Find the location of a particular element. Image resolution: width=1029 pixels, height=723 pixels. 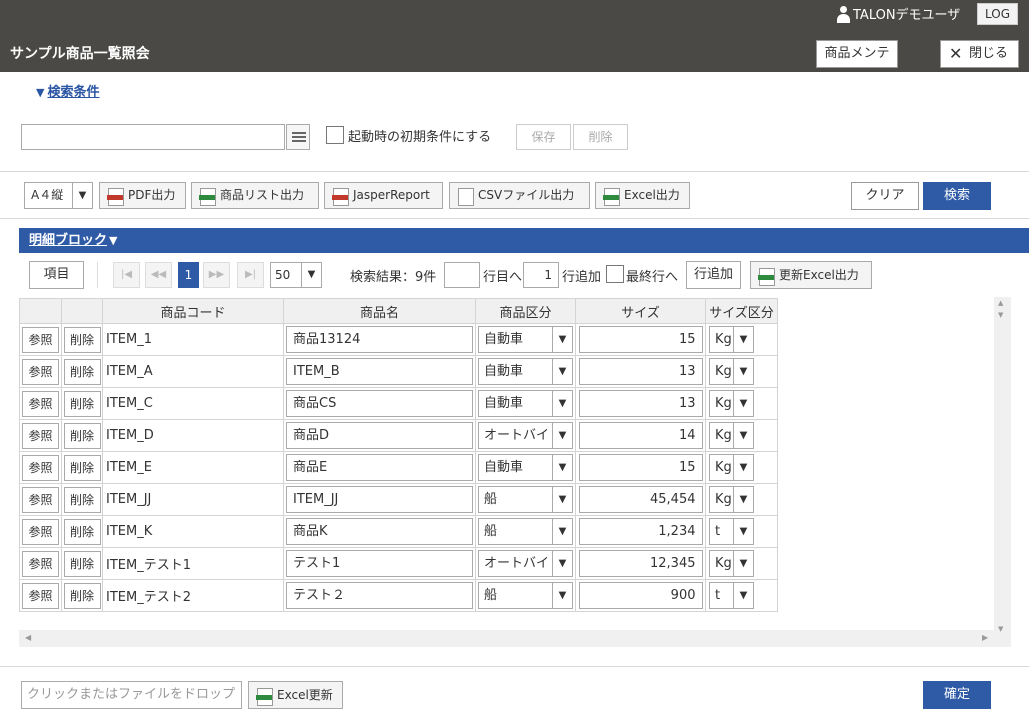

column-header-size-unit: サイズ区分 is located at coordinates (741, 311).